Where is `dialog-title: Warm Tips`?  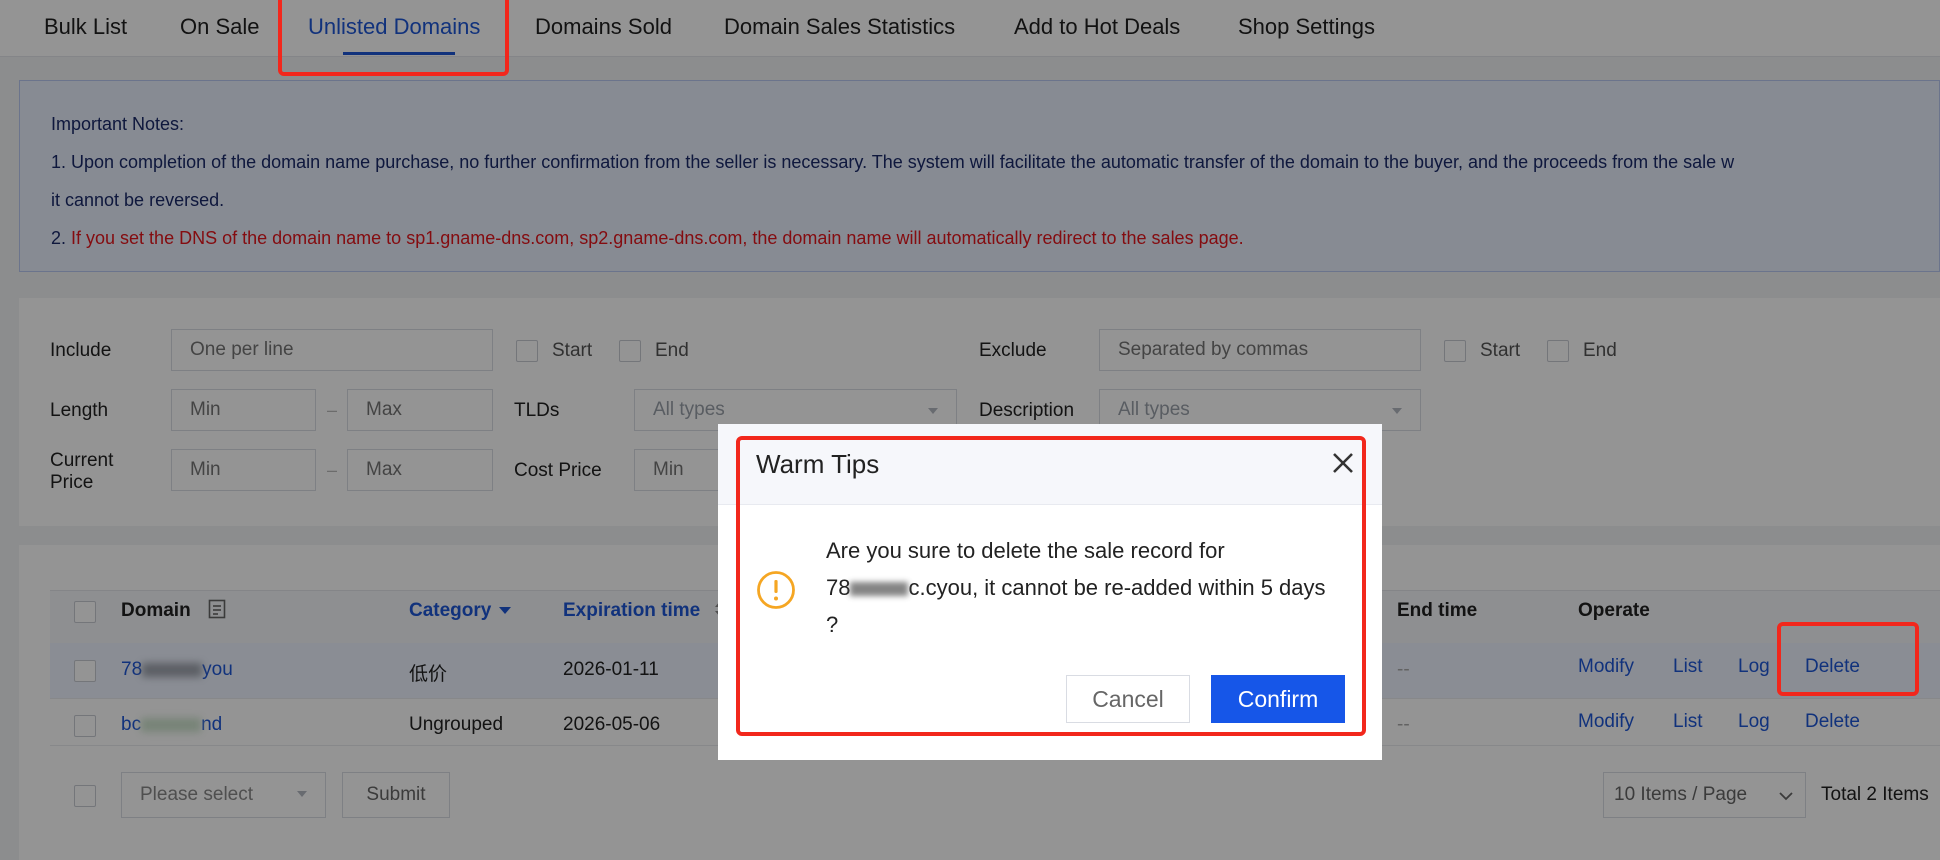 dialog-title: Warm Tips is located at coordinates (818, 464).